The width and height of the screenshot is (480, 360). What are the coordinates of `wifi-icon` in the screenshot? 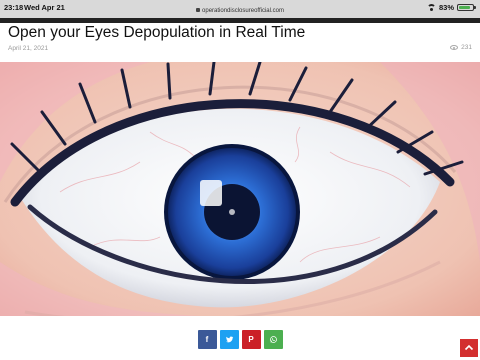 It's located at (431, 7).